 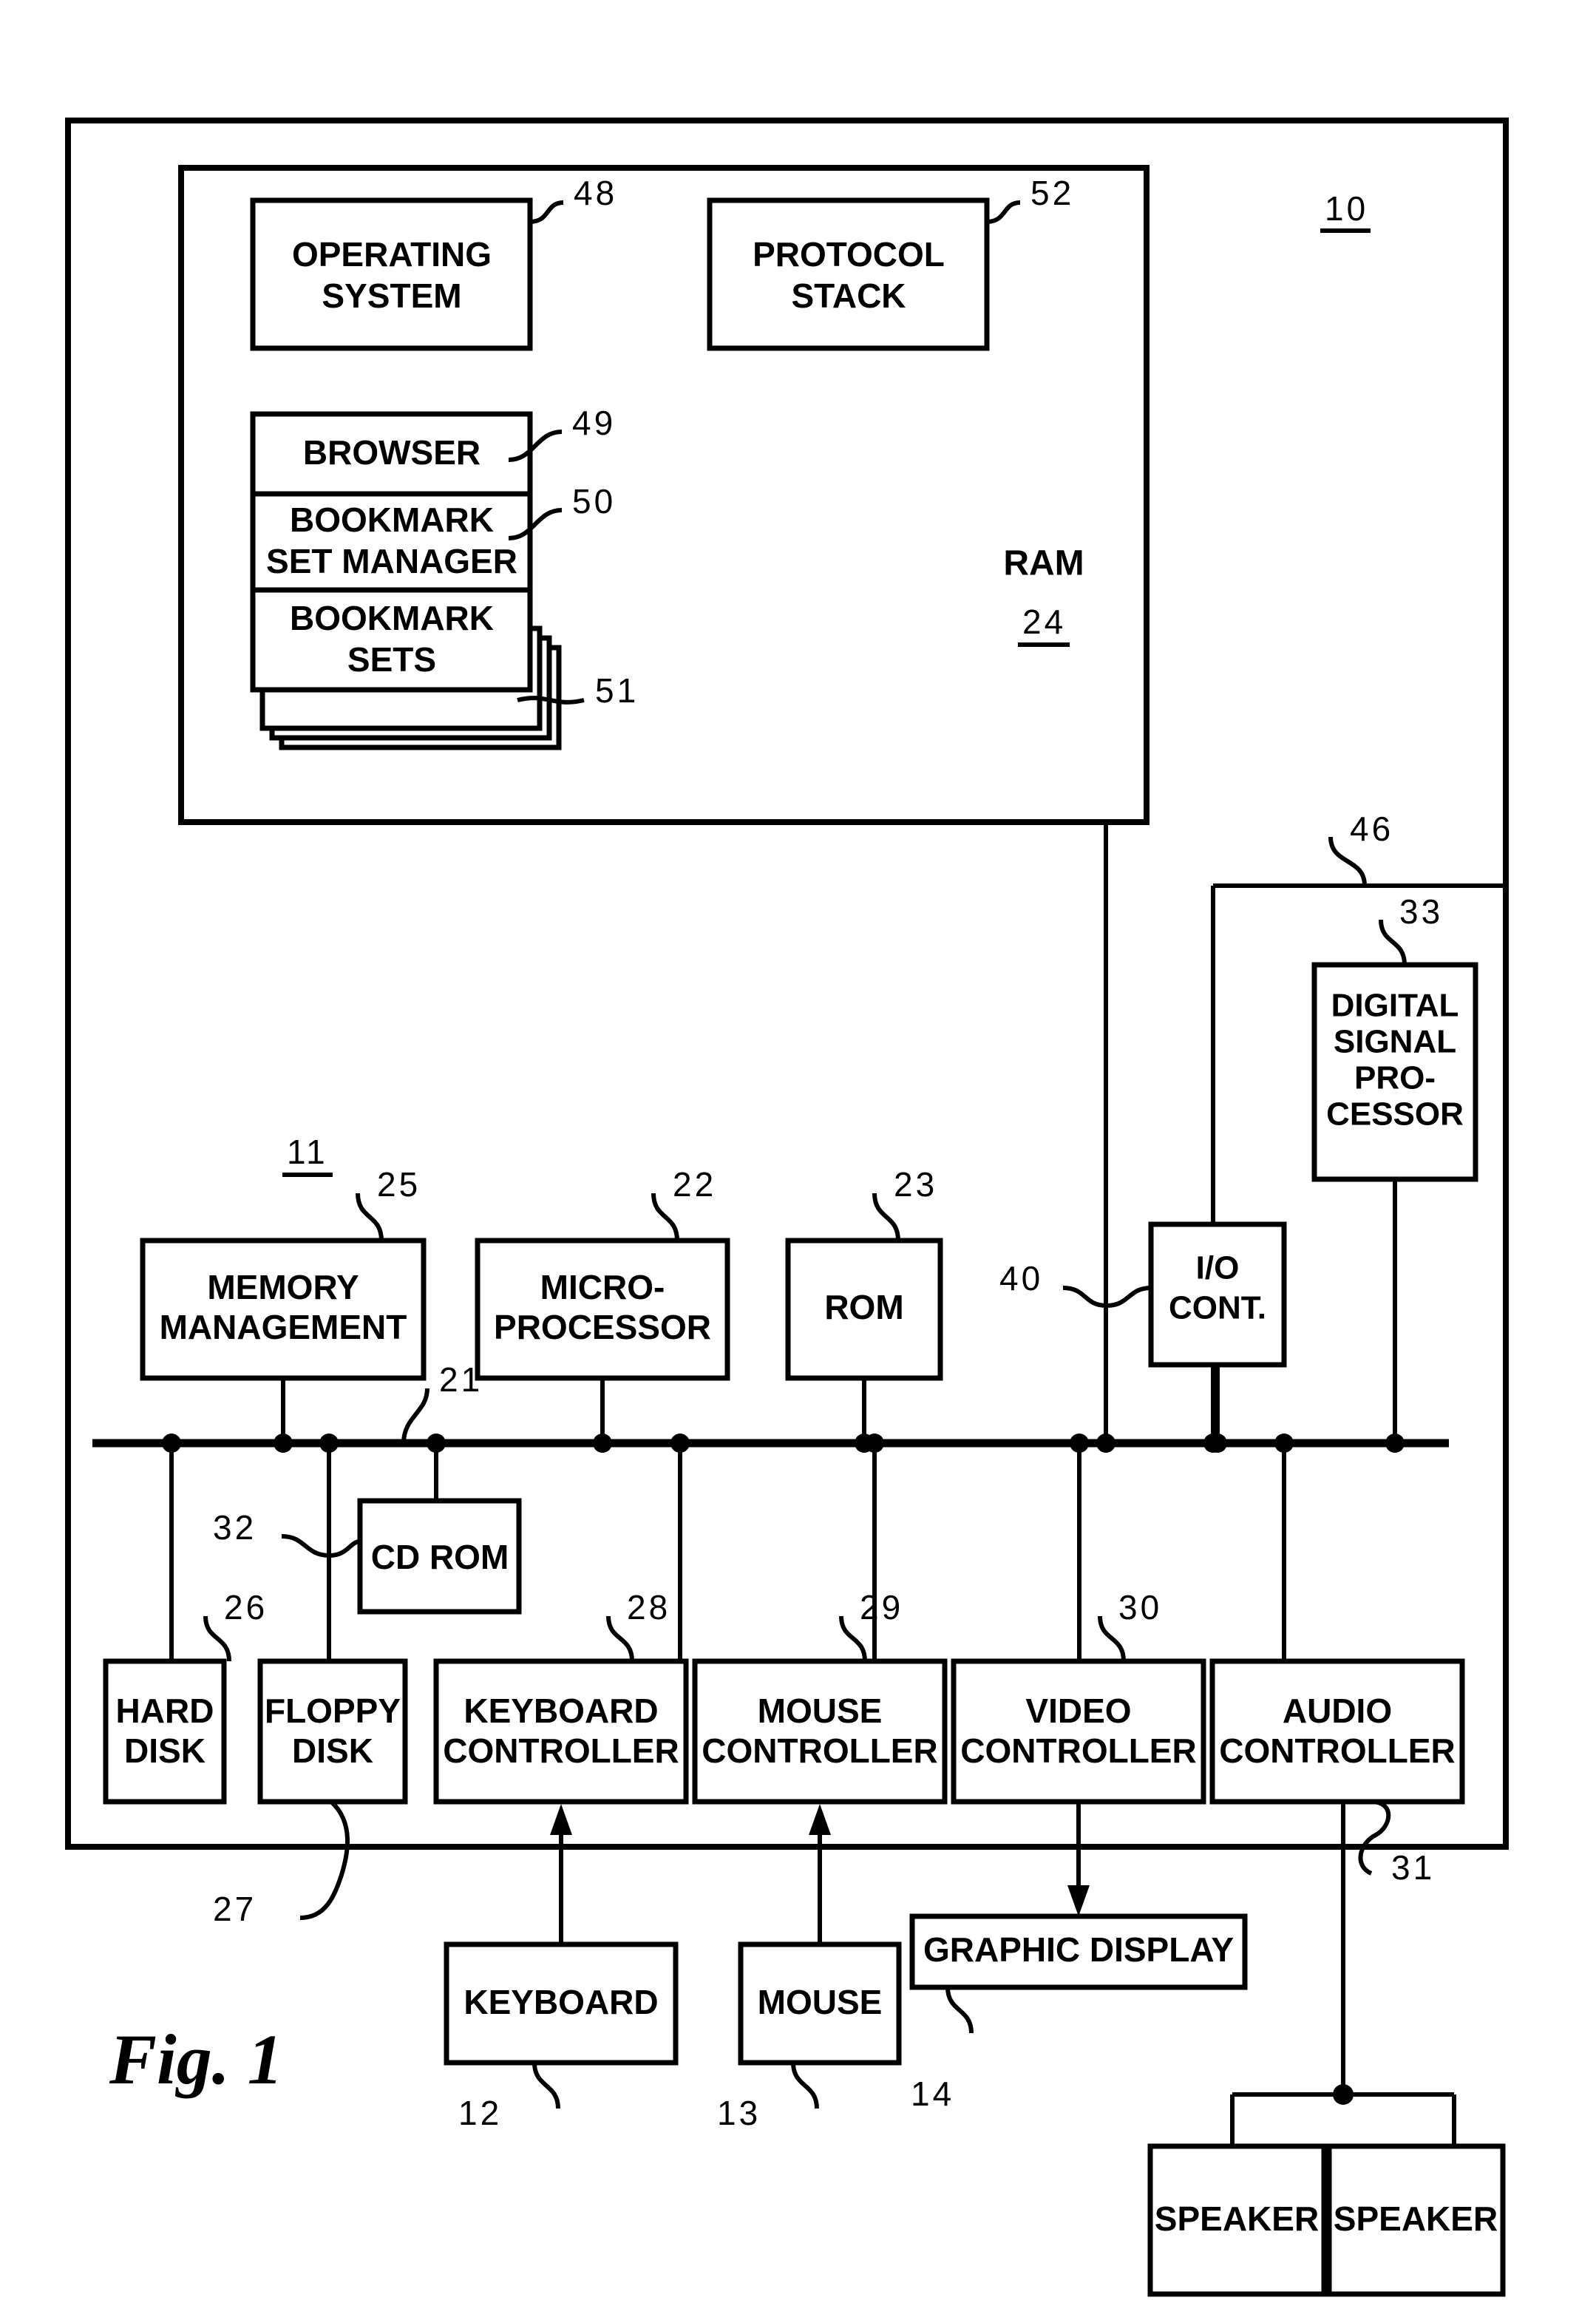 I want to click on operating-system-box, so click(x=391, y=274).